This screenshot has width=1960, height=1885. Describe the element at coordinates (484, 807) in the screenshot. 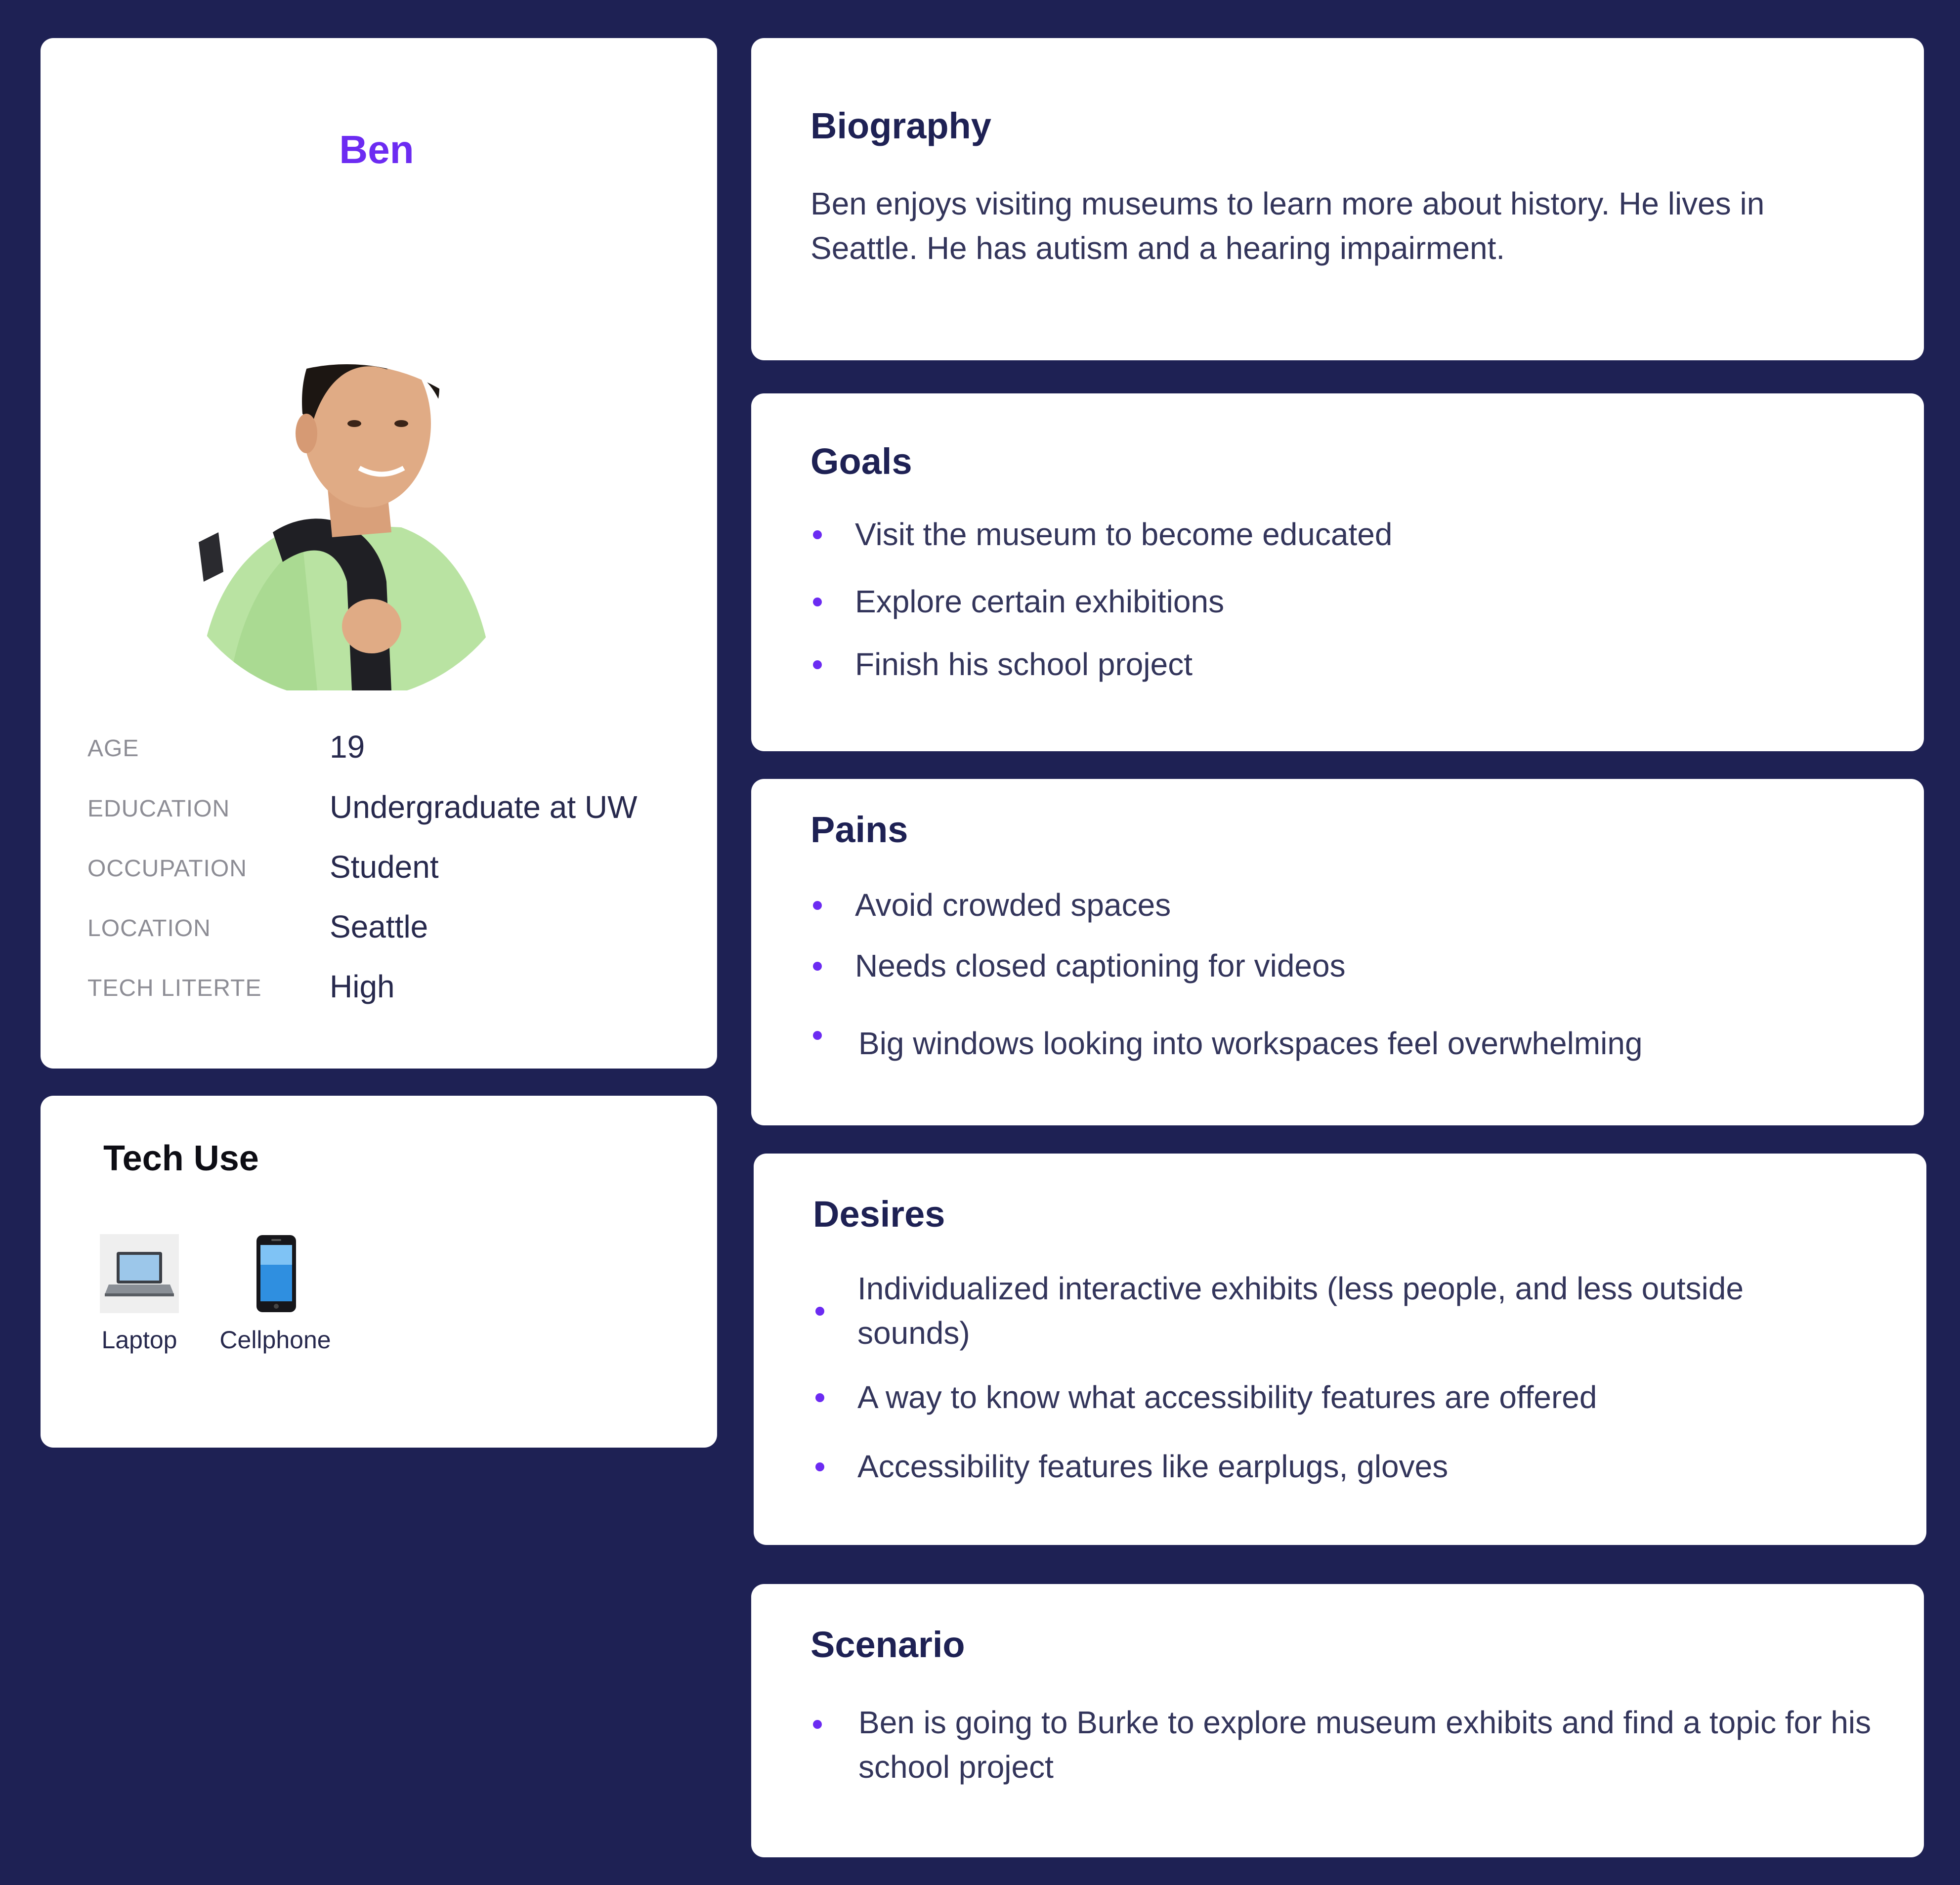

I see `attr-value: Undergraduate at UW` at that location.